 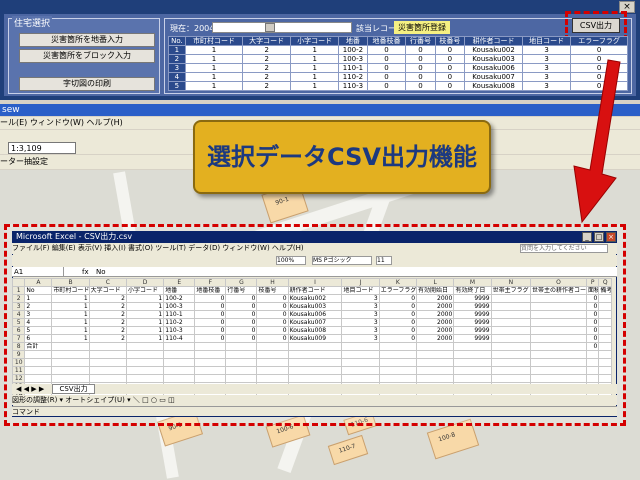 I want to click on column-letter: A, so click(x=38, y=282).